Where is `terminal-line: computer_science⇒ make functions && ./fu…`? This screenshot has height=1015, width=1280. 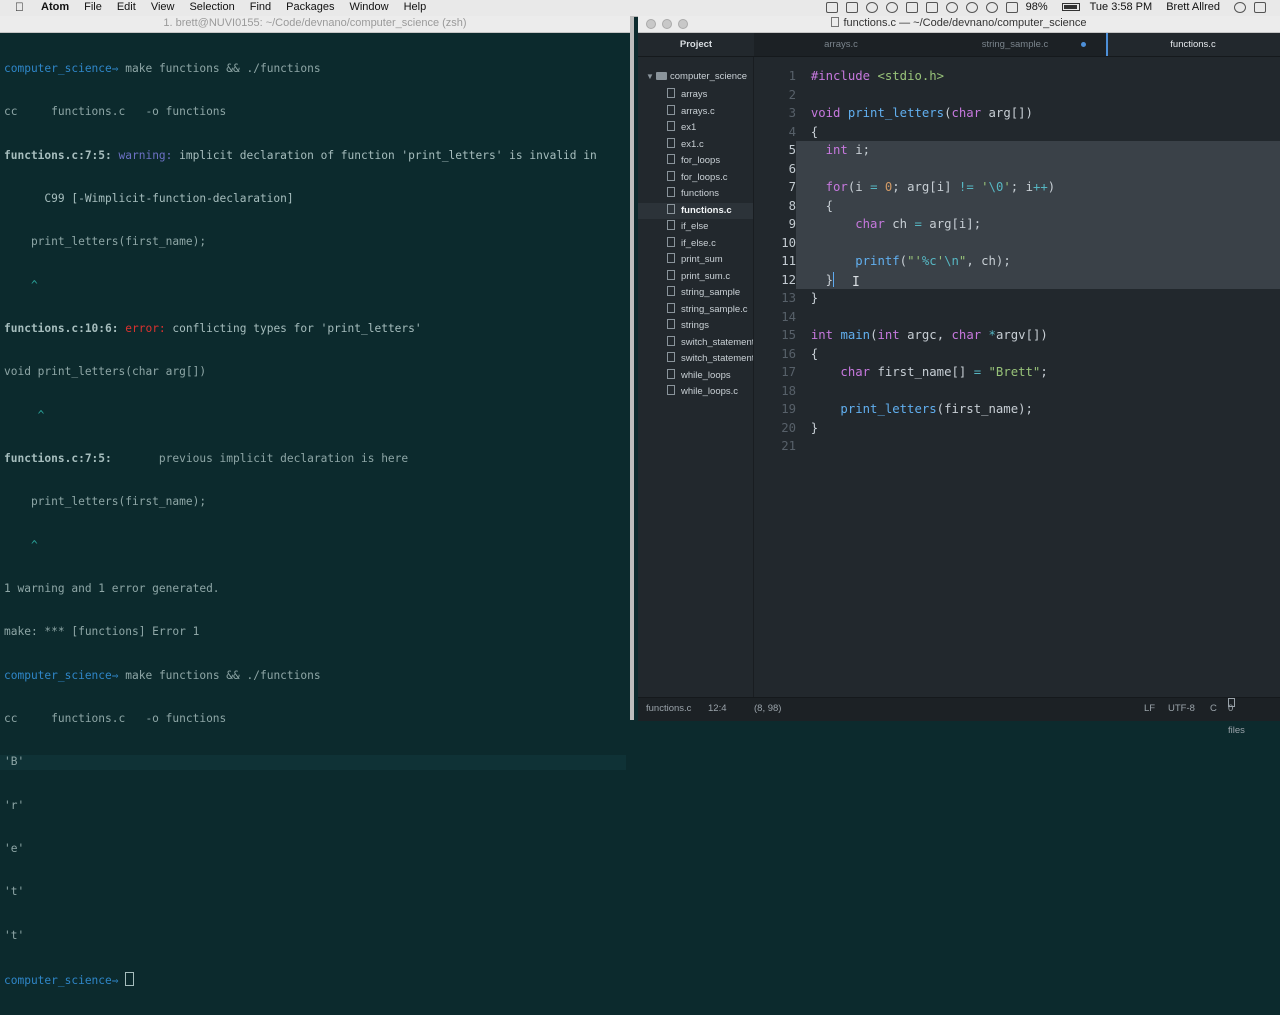
terminal-line: computer_science⇒ make functions && ./fu… is located at coordinates (315, 676).